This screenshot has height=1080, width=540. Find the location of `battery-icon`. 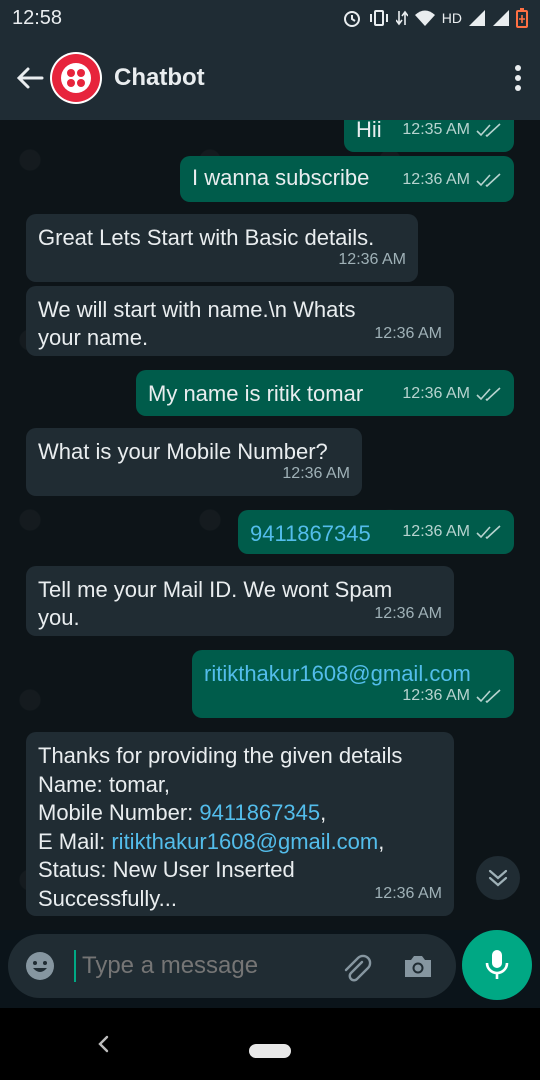

battery-icon is located at coordinates (522, 18).